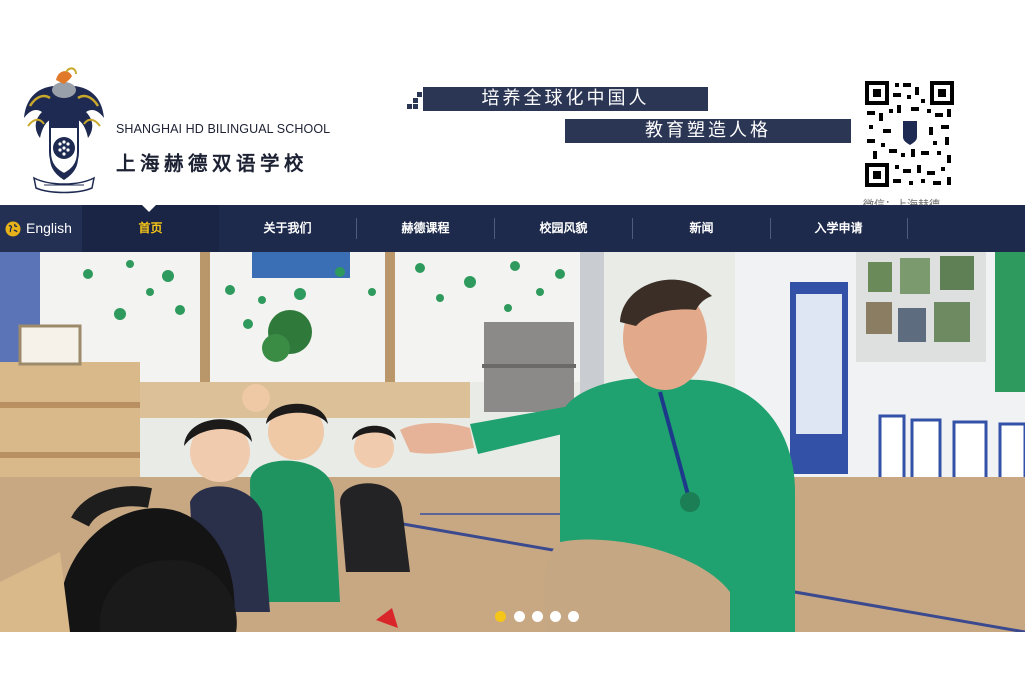 This screenshot has height=684, width=1025. Describe the element at coordinates (64, 130) in the screenshot. I see `school-crest-icon` at that location.